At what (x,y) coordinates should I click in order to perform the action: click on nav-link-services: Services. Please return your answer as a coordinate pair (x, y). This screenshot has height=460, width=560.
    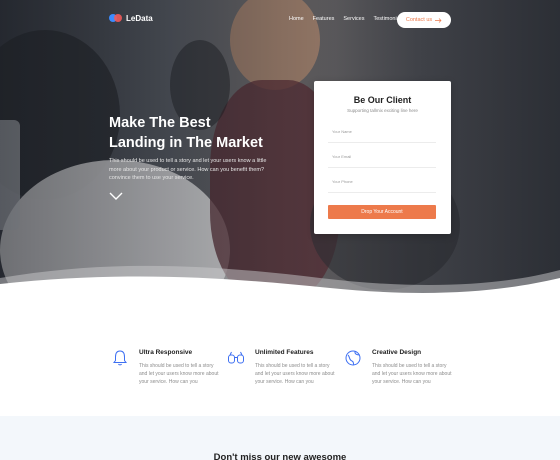
    Looking at the image, I should click on (353, 19).